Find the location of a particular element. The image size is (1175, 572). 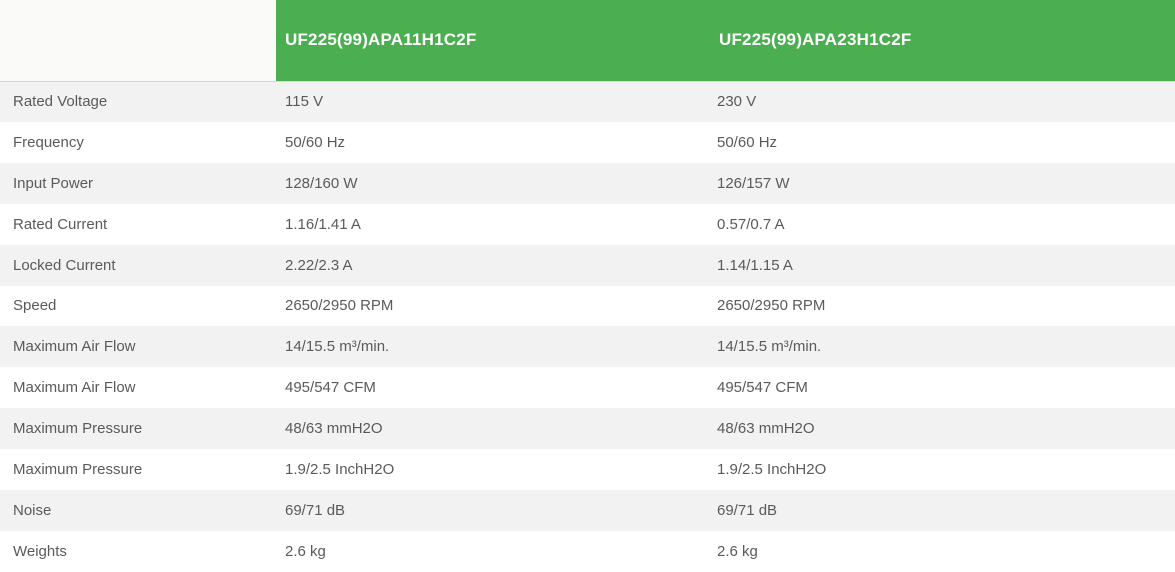

spec-row: Input Power 128/160 W 126/157 W is located at coordinates (587, 183).